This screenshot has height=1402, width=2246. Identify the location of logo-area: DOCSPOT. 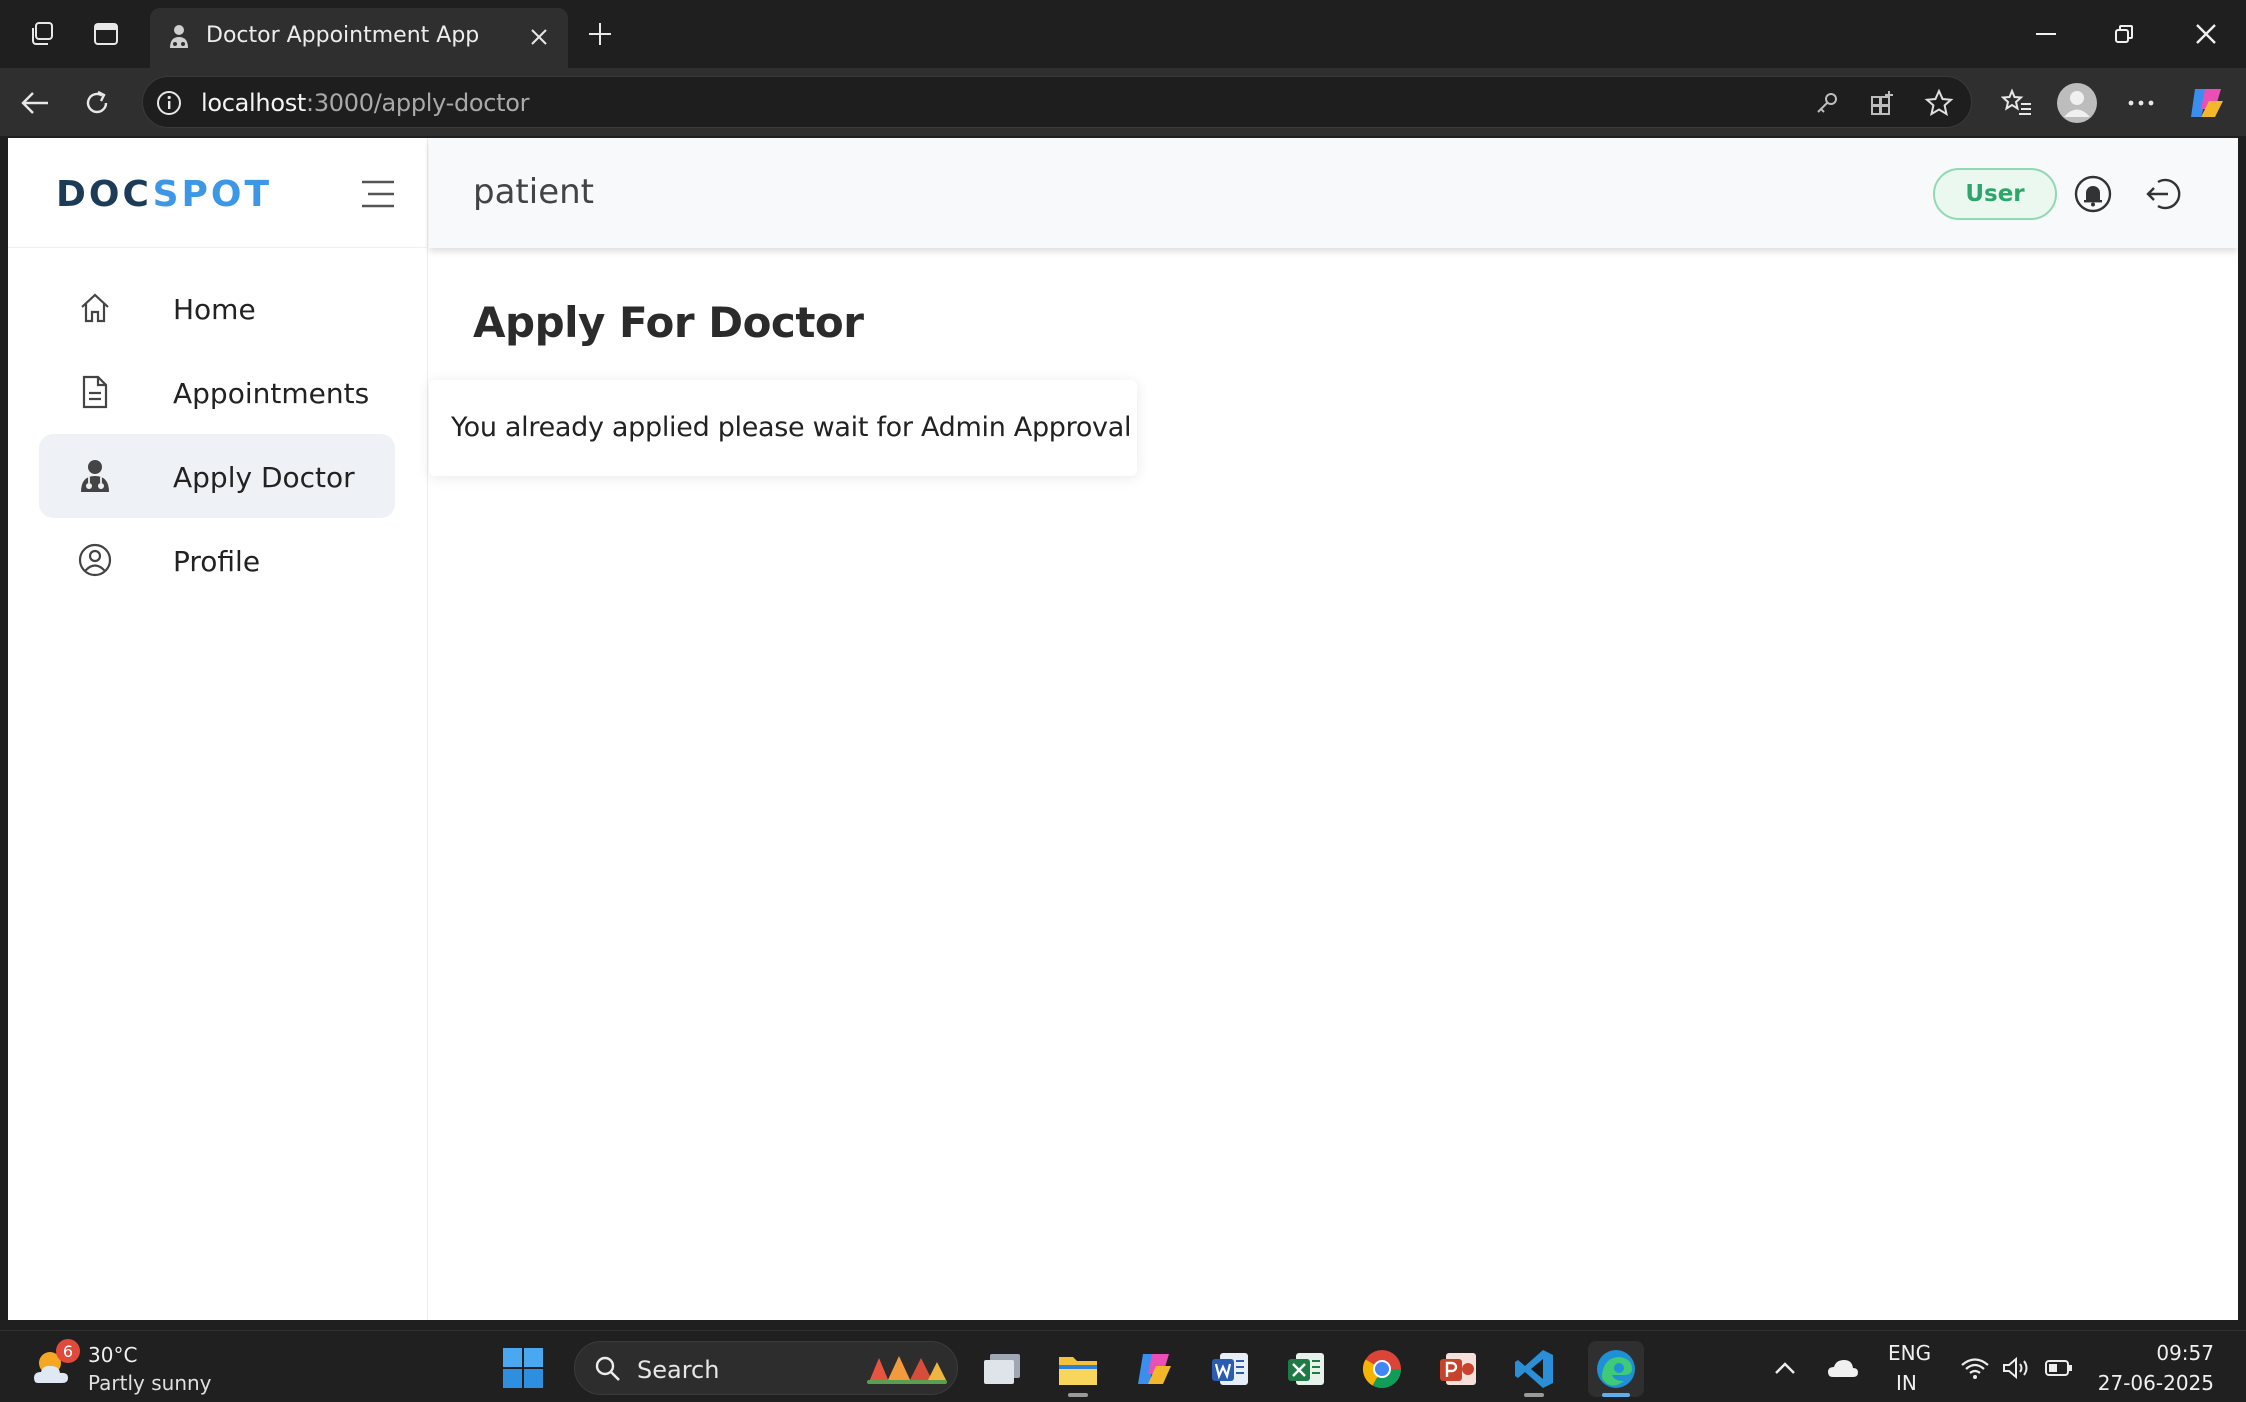
(218, 193).